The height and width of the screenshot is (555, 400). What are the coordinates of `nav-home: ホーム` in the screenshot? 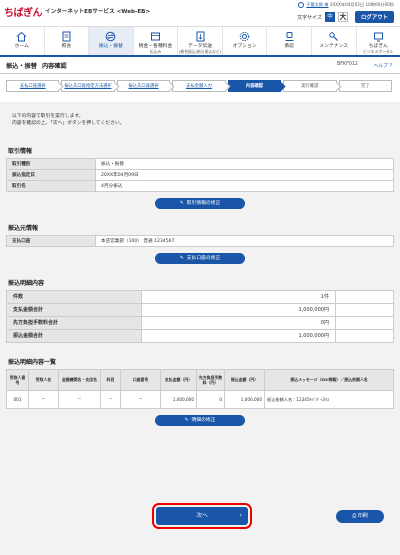 It's located at (22, 41).